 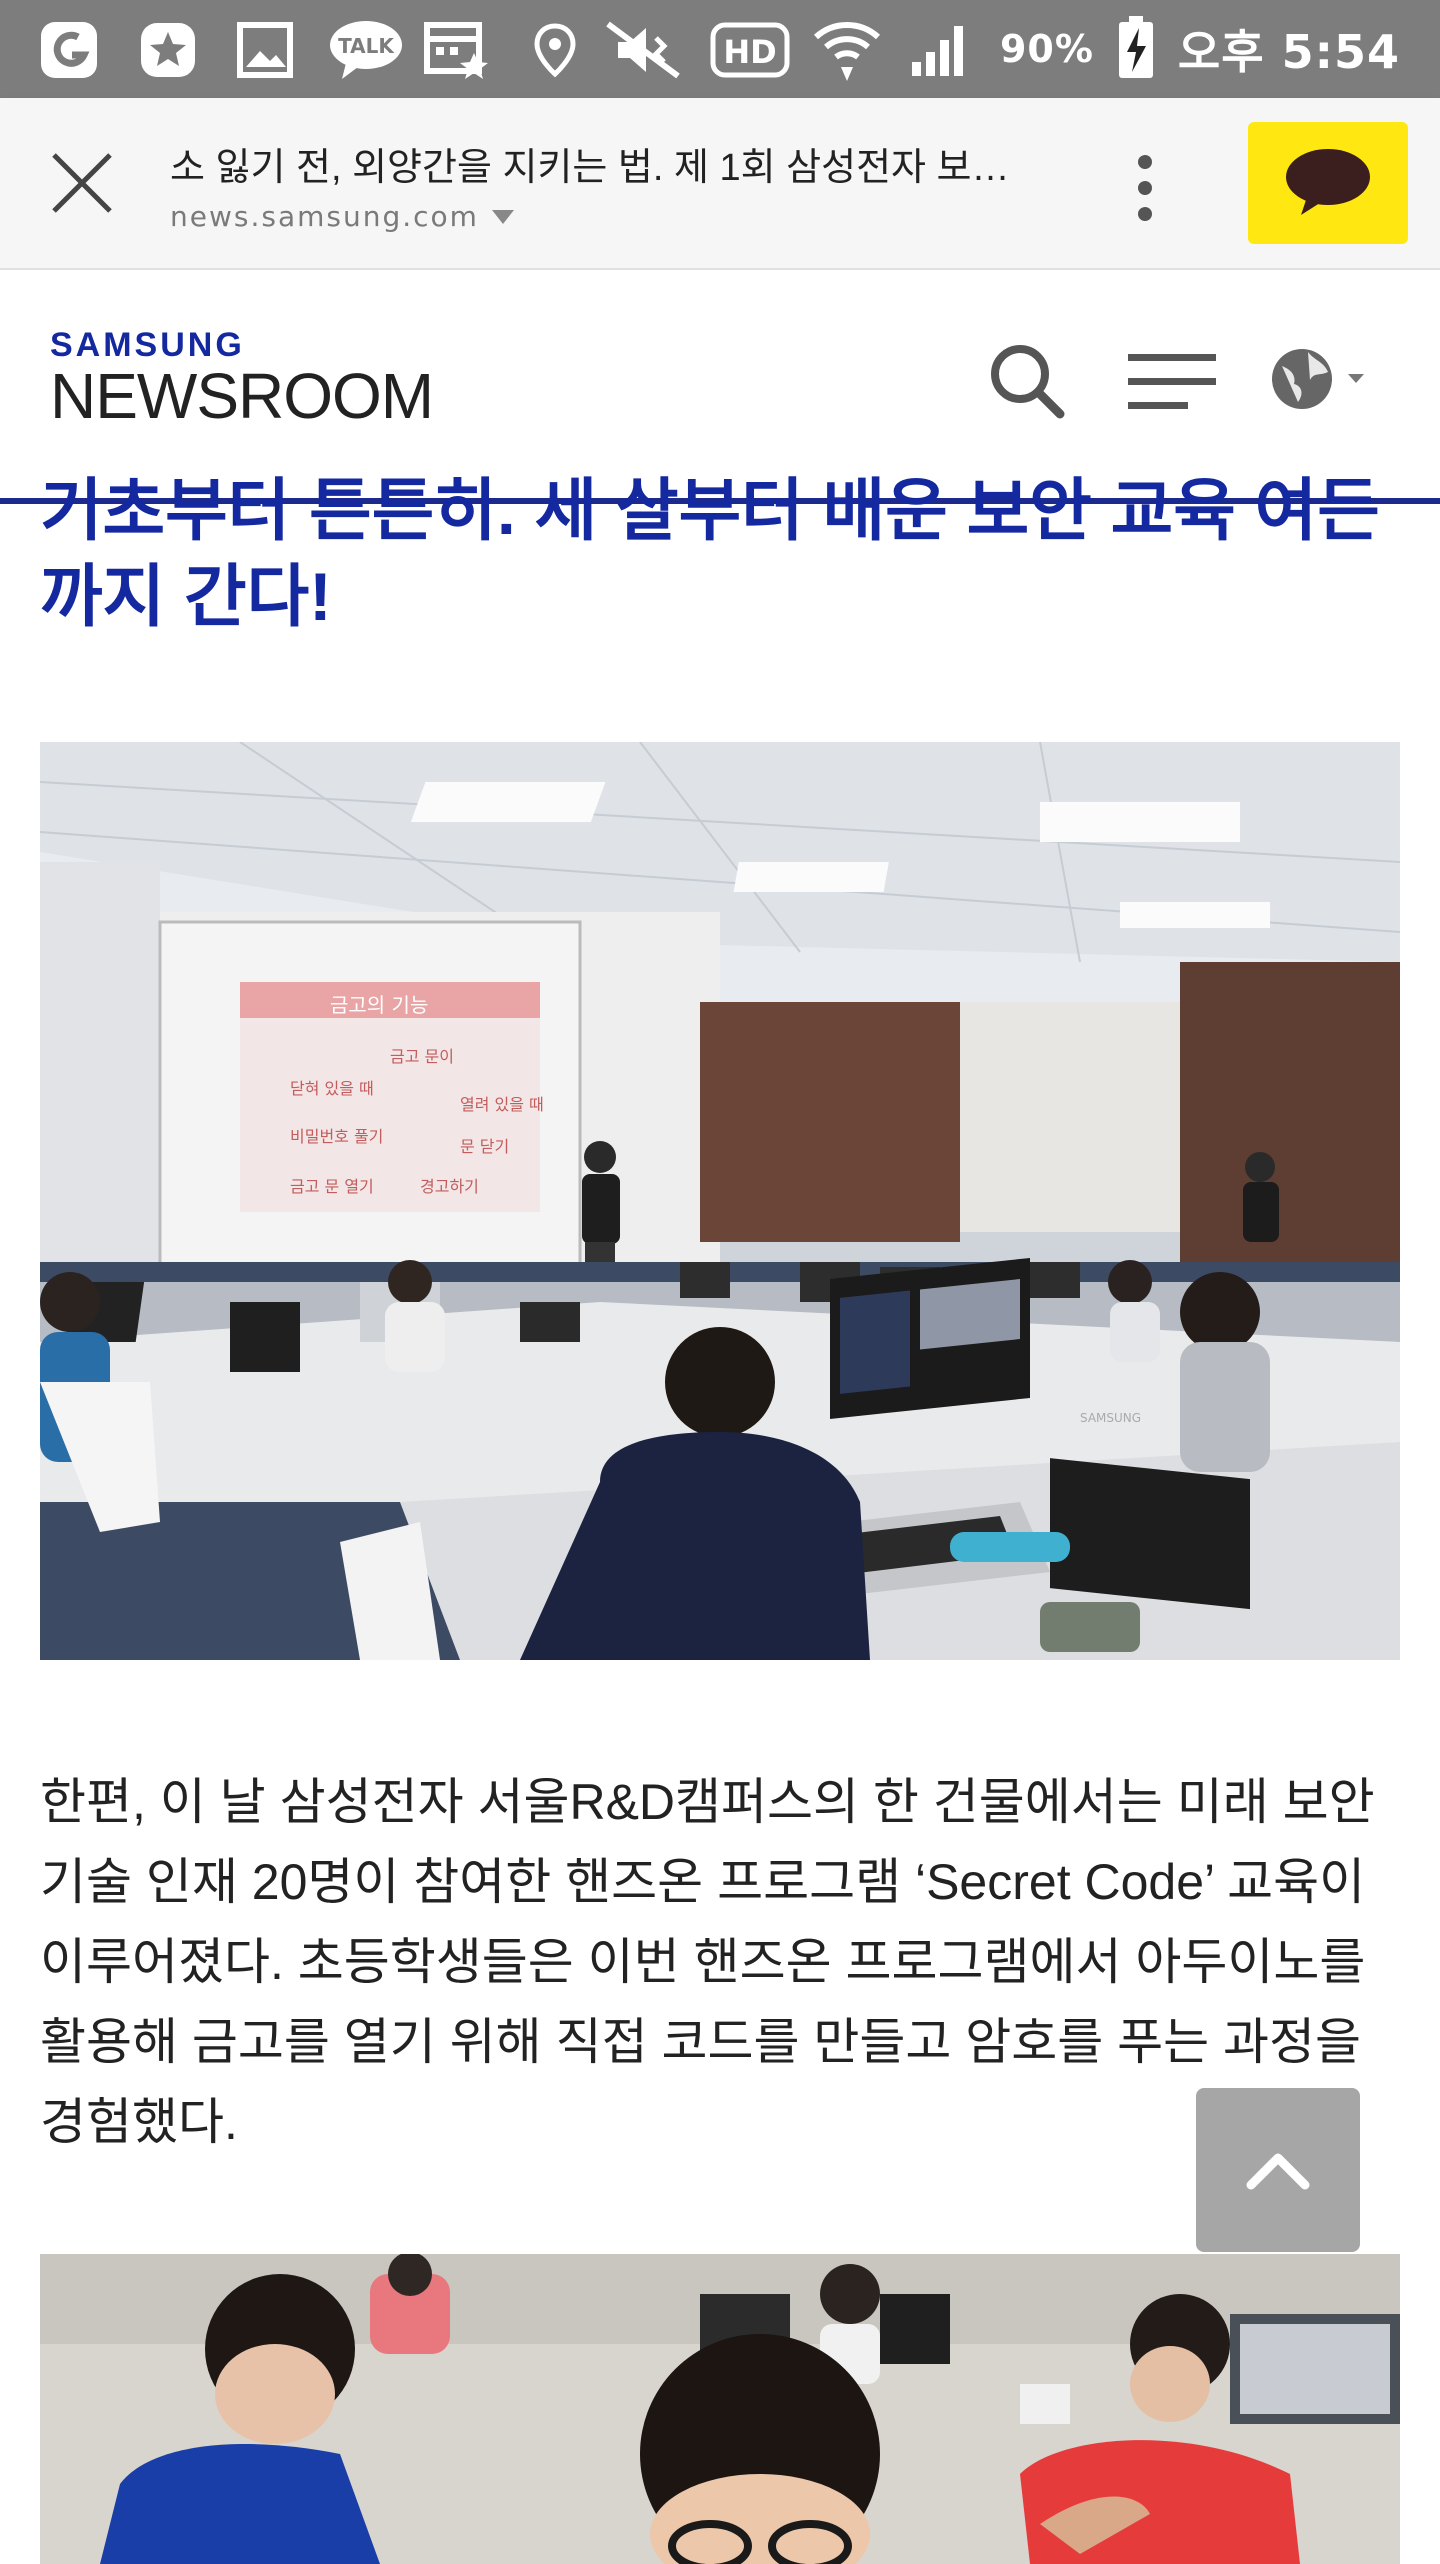 I want to click on globe-icon, so click(x=1318, y=379).